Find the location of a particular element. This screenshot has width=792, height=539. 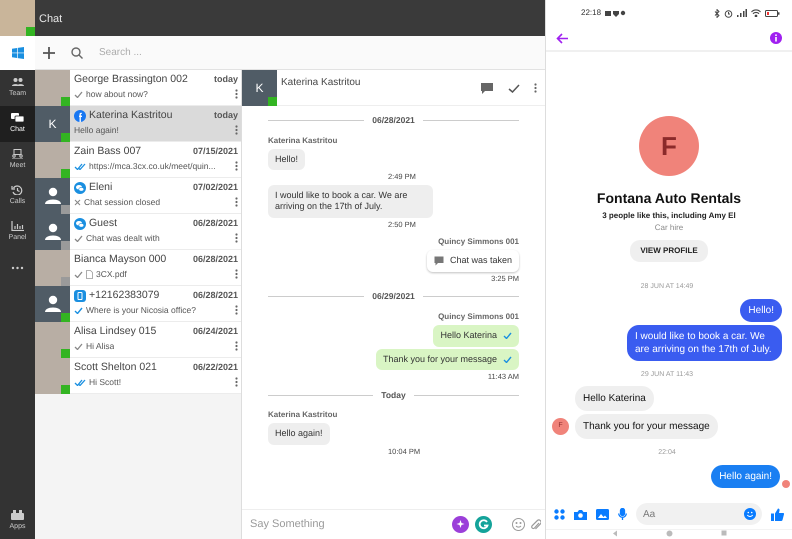

signal-icon is located at coordinates (742, 13).